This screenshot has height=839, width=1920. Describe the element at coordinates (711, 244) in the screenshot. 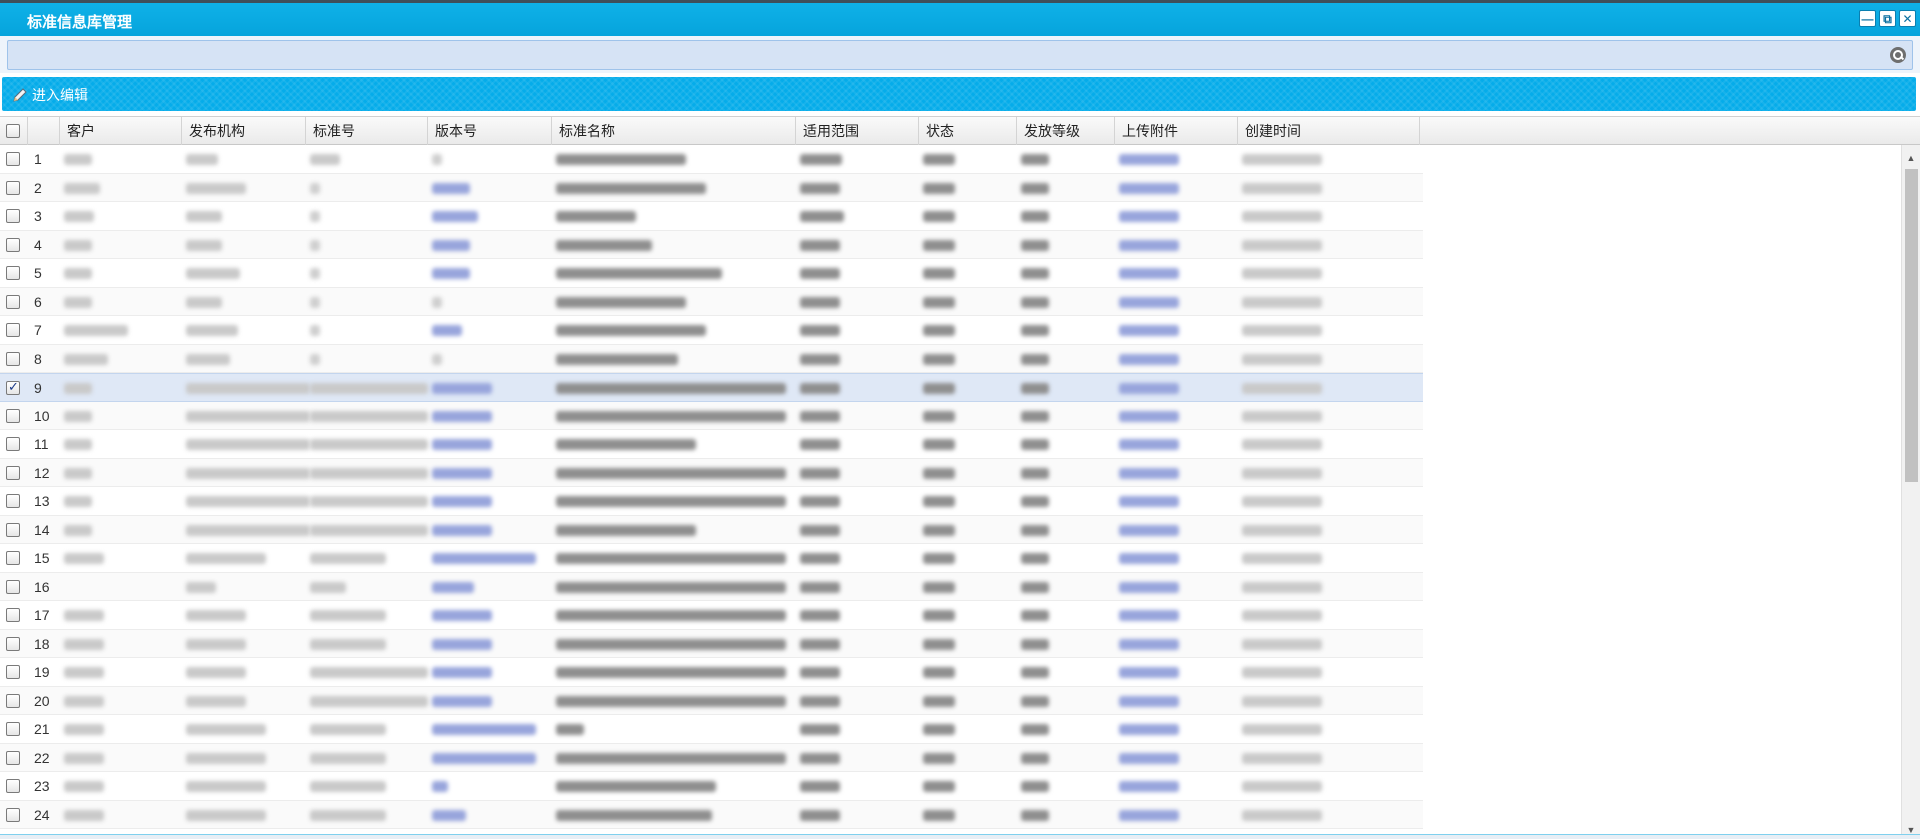

I see `table-row: 4` at that location.